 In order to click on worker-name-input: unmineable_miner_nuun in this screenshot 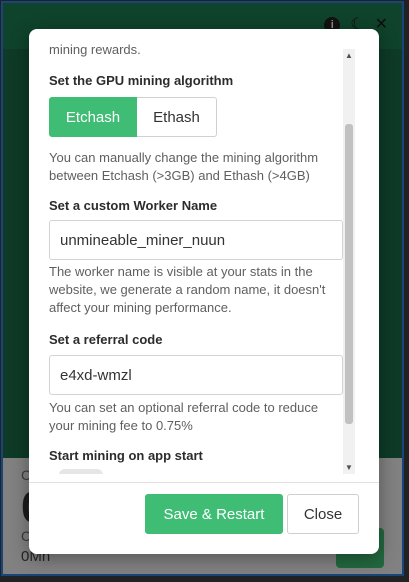, I will do `click(196, 240)`.